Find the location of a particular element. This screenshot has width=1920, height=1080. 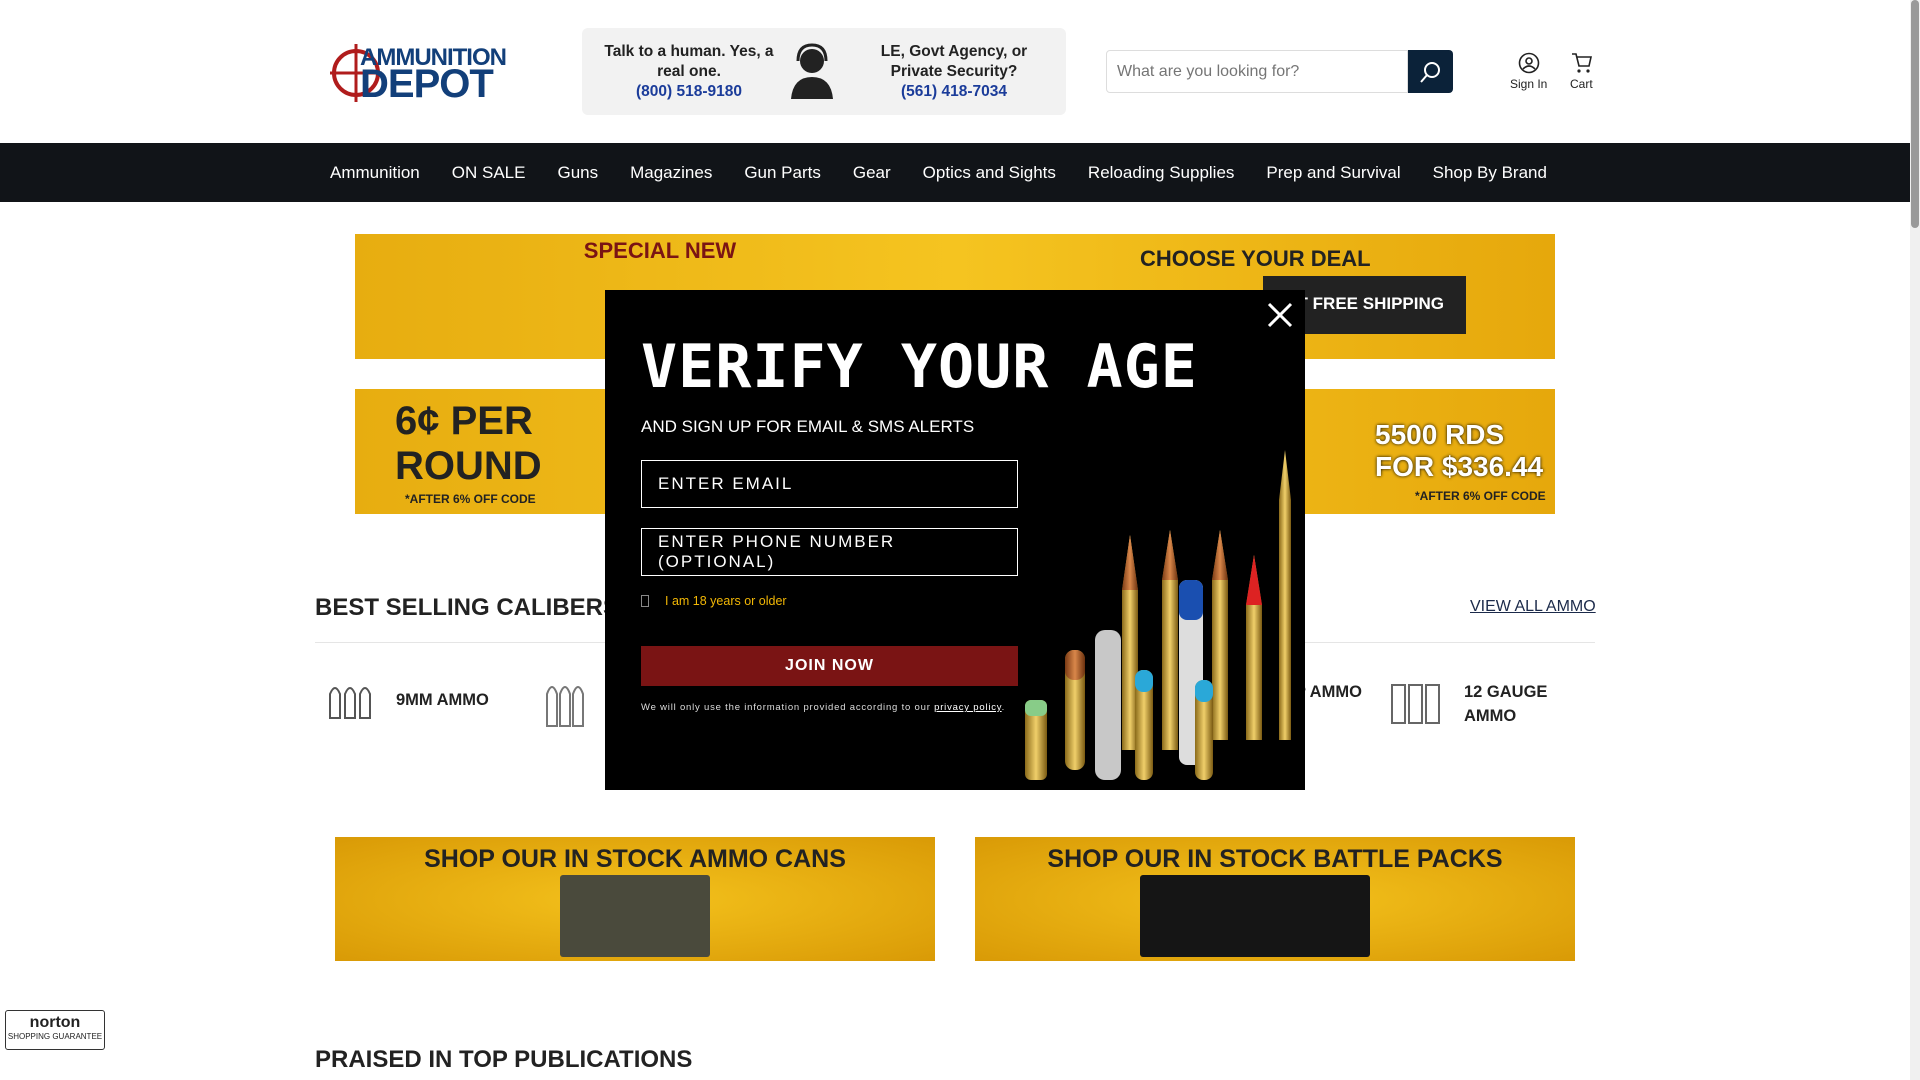

age-label: I am 18 years or older is located at coordinates (726, 601).